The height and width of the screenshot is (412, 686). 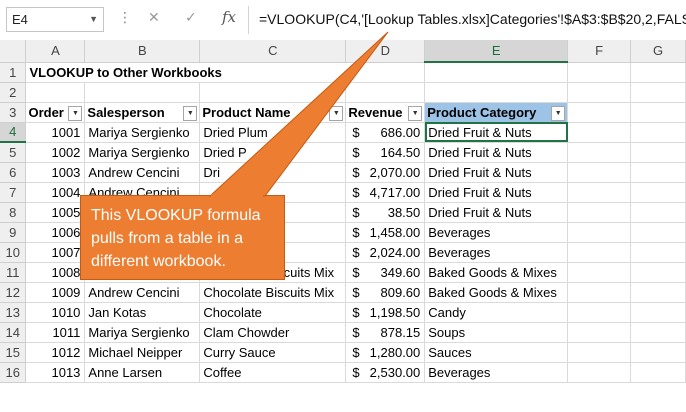 I want to click on row-header-13: 13, so click(x=13, y=312).